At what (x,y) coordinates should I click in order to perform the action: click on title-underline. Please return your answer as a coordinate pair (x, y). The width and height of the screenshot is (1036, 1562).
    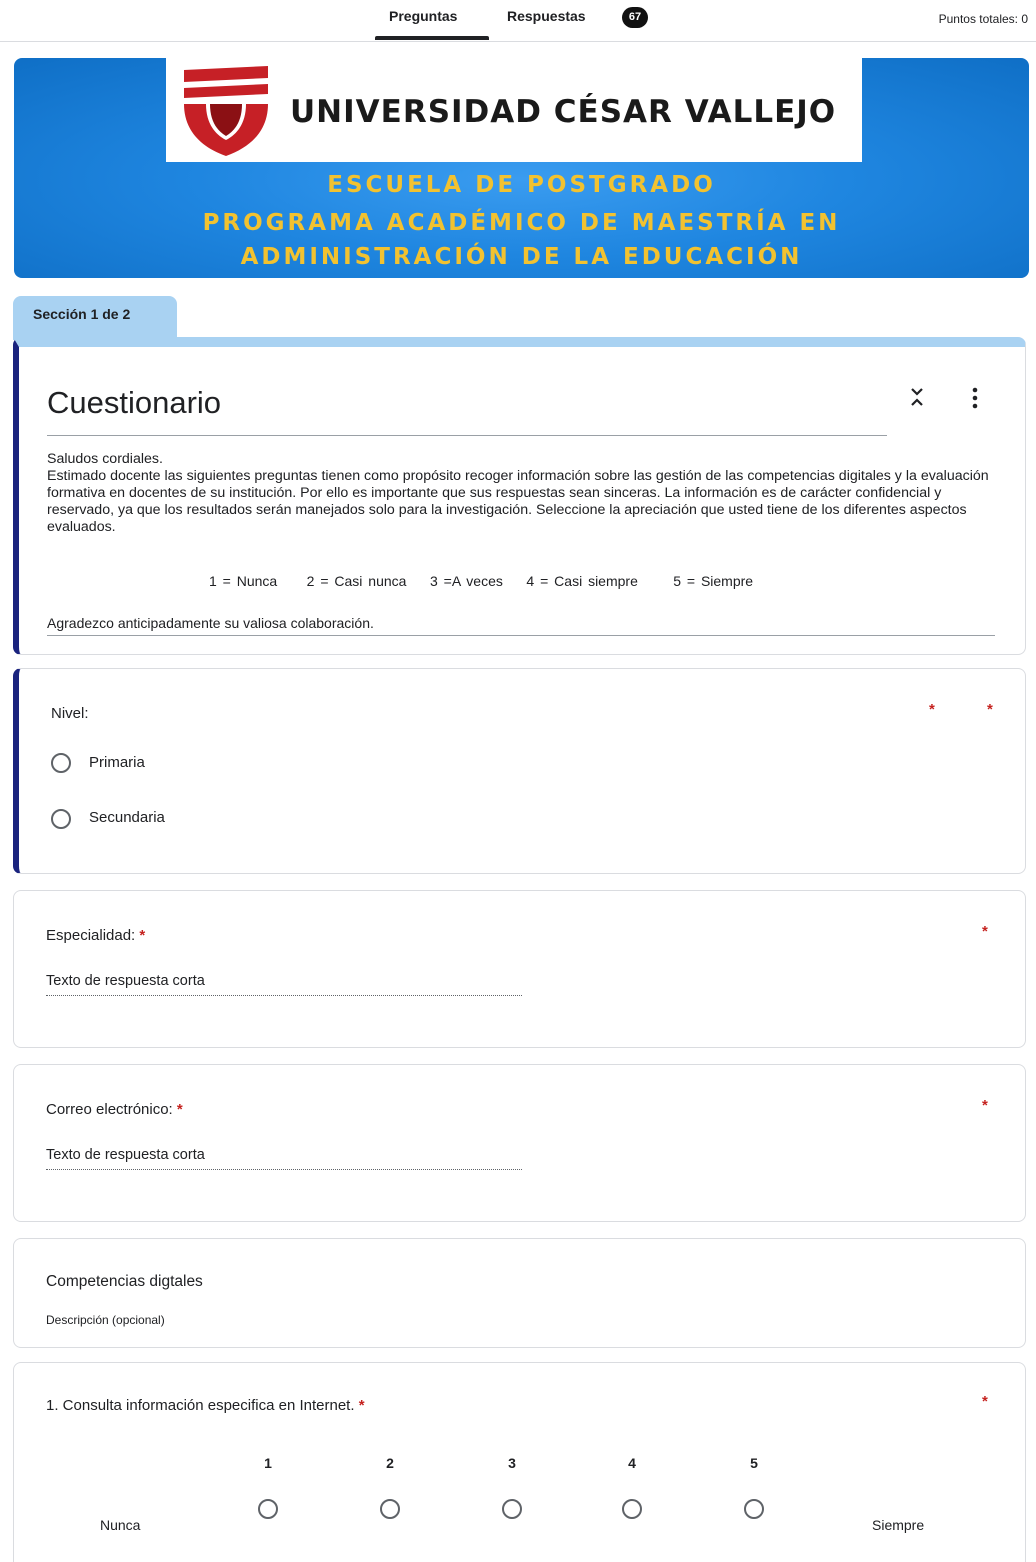
    Looking at the image, I should click on (467, 435).